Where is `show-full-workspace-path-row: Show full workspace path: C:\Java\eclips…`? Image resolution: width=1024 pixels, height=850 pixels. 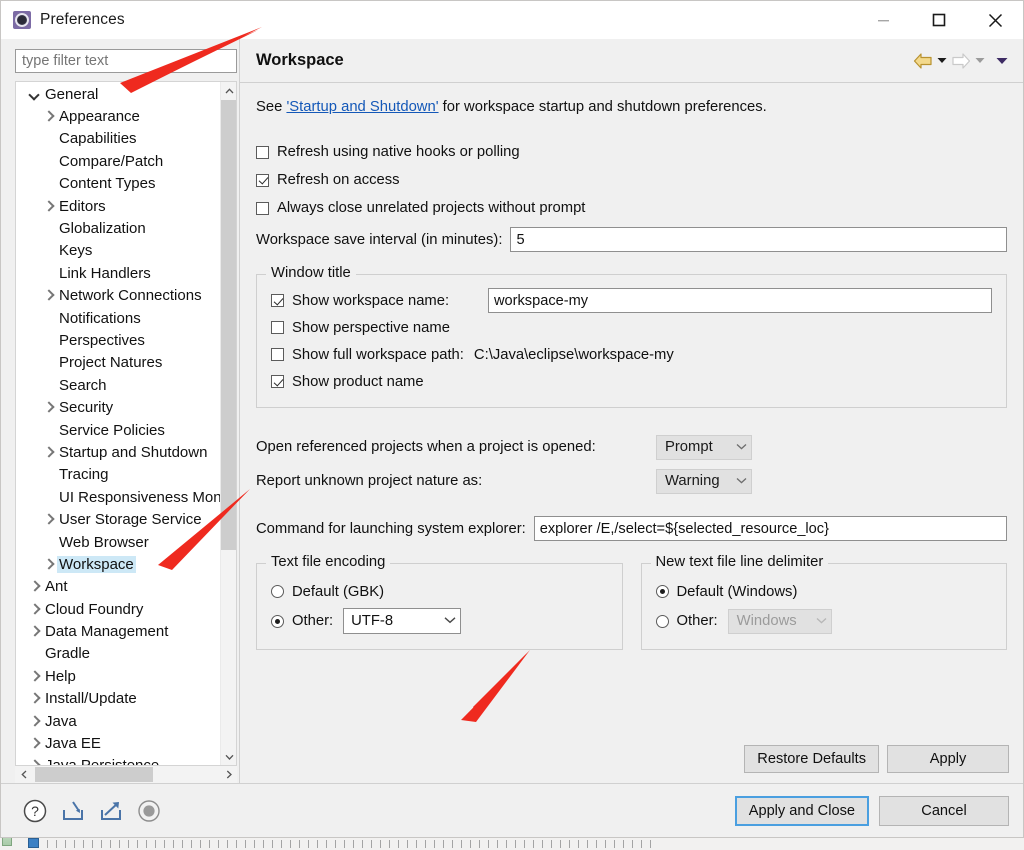 show-full-workspace-path-row: Show full workspace path: C:\Java\eclips… is located at coordinates (631, 354).